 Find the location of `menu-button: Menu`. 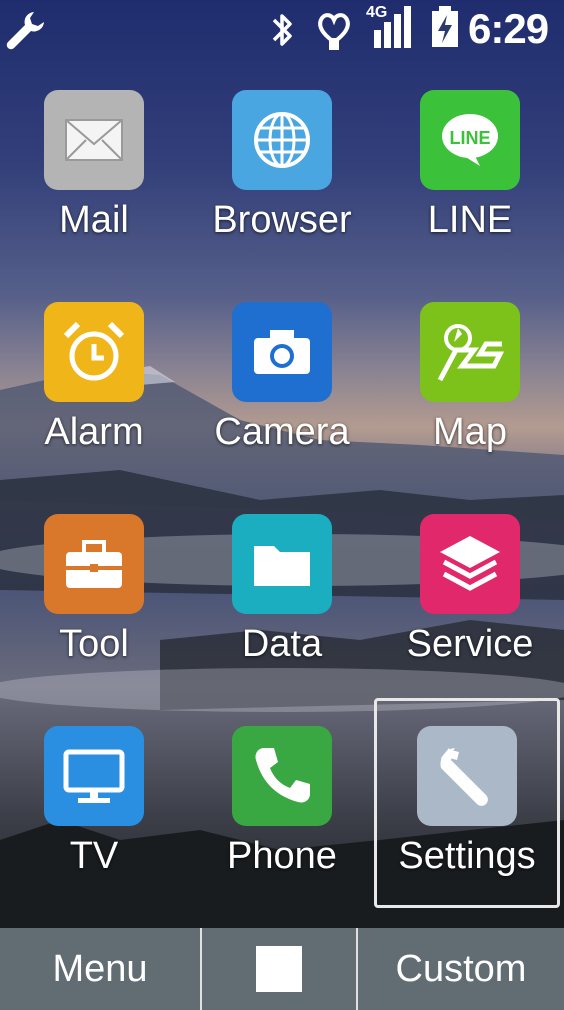

menu-button: Menu is located at coordinates (101, 969).